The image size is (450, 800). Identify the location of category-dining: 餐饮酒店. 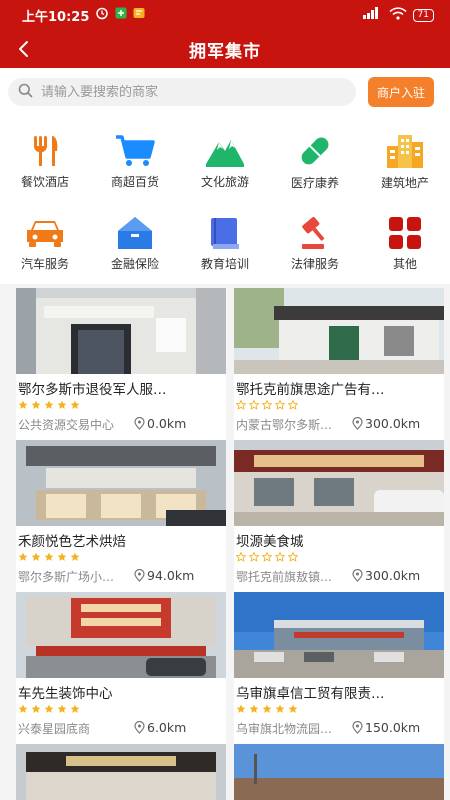
(45, 154).